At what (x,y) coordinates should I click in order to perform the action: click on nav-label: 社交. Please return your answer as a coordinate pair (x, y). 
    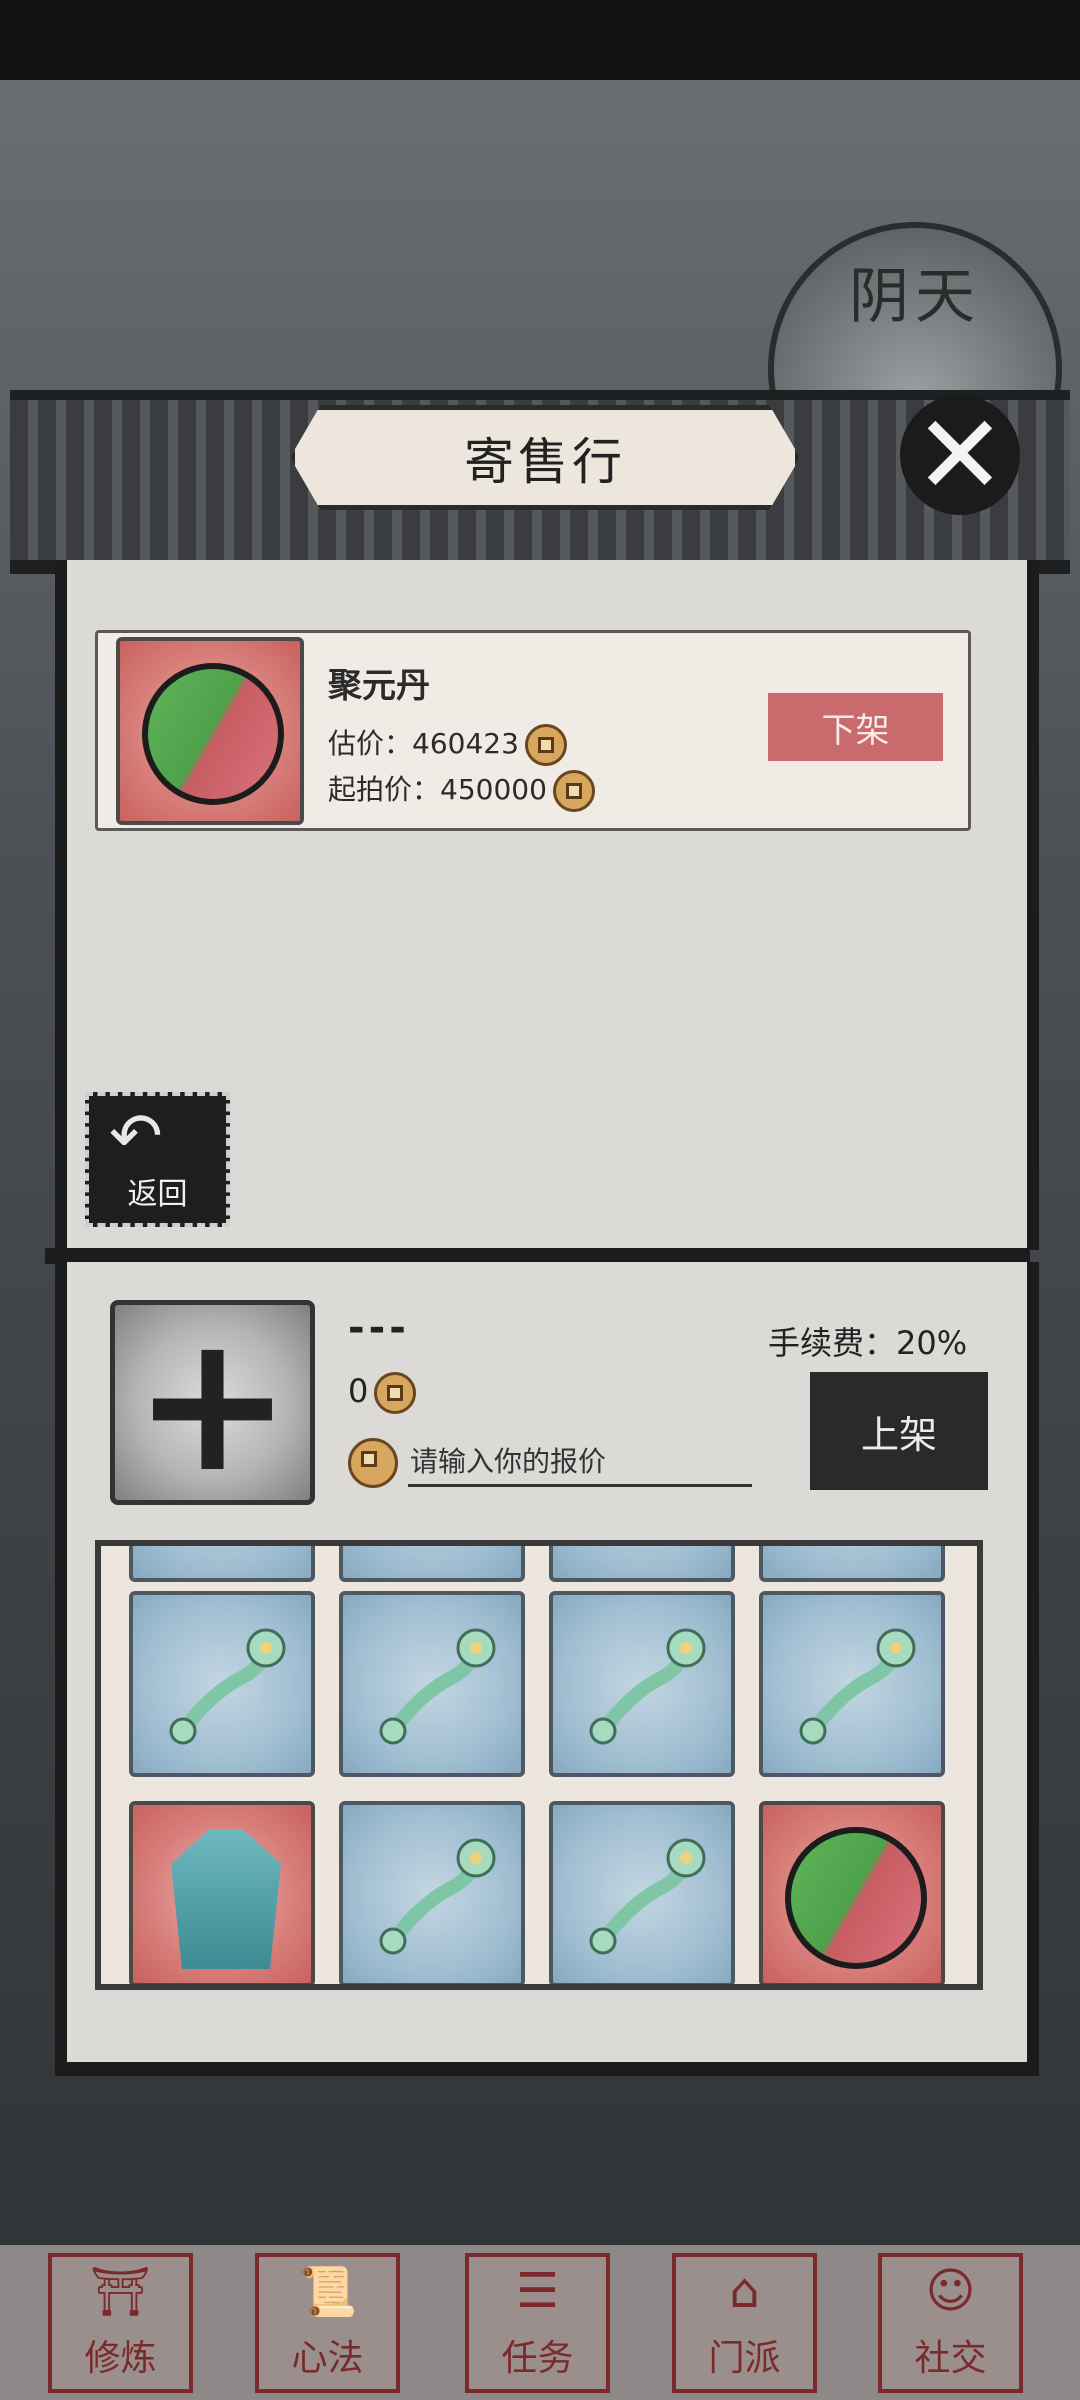
    Looking at the image, I should click on (950, 2358).